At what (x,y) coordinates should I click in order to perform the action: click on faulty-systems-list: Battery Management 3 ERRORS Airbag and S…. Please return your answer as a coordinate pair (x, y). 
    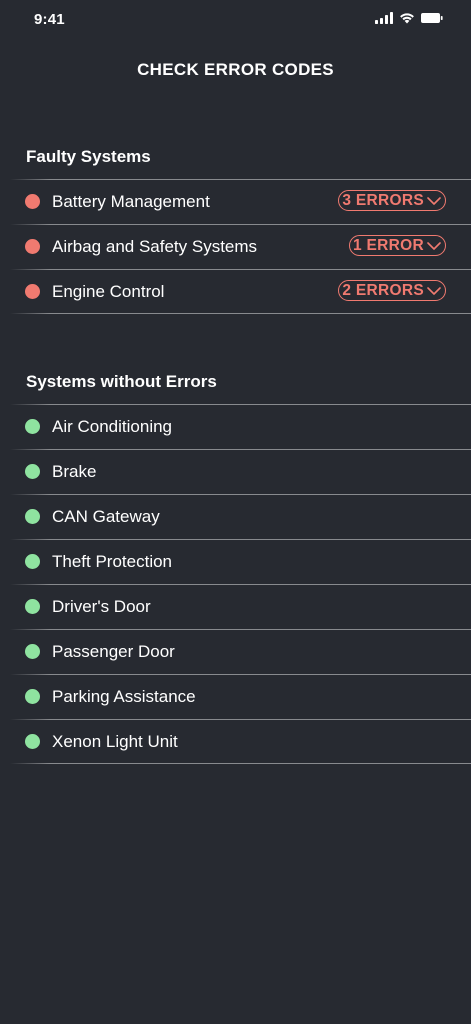
    Looking at the image, I should click on (235, 246).